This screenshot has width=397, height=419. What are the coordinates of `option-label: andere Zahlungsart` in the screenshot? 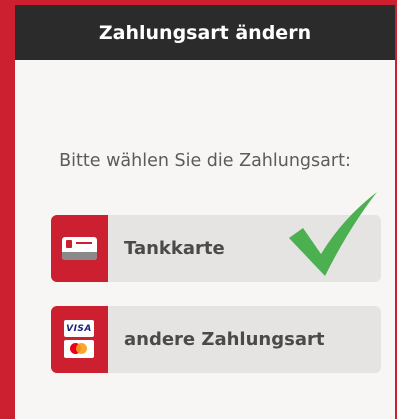 It's located at (224, 339).